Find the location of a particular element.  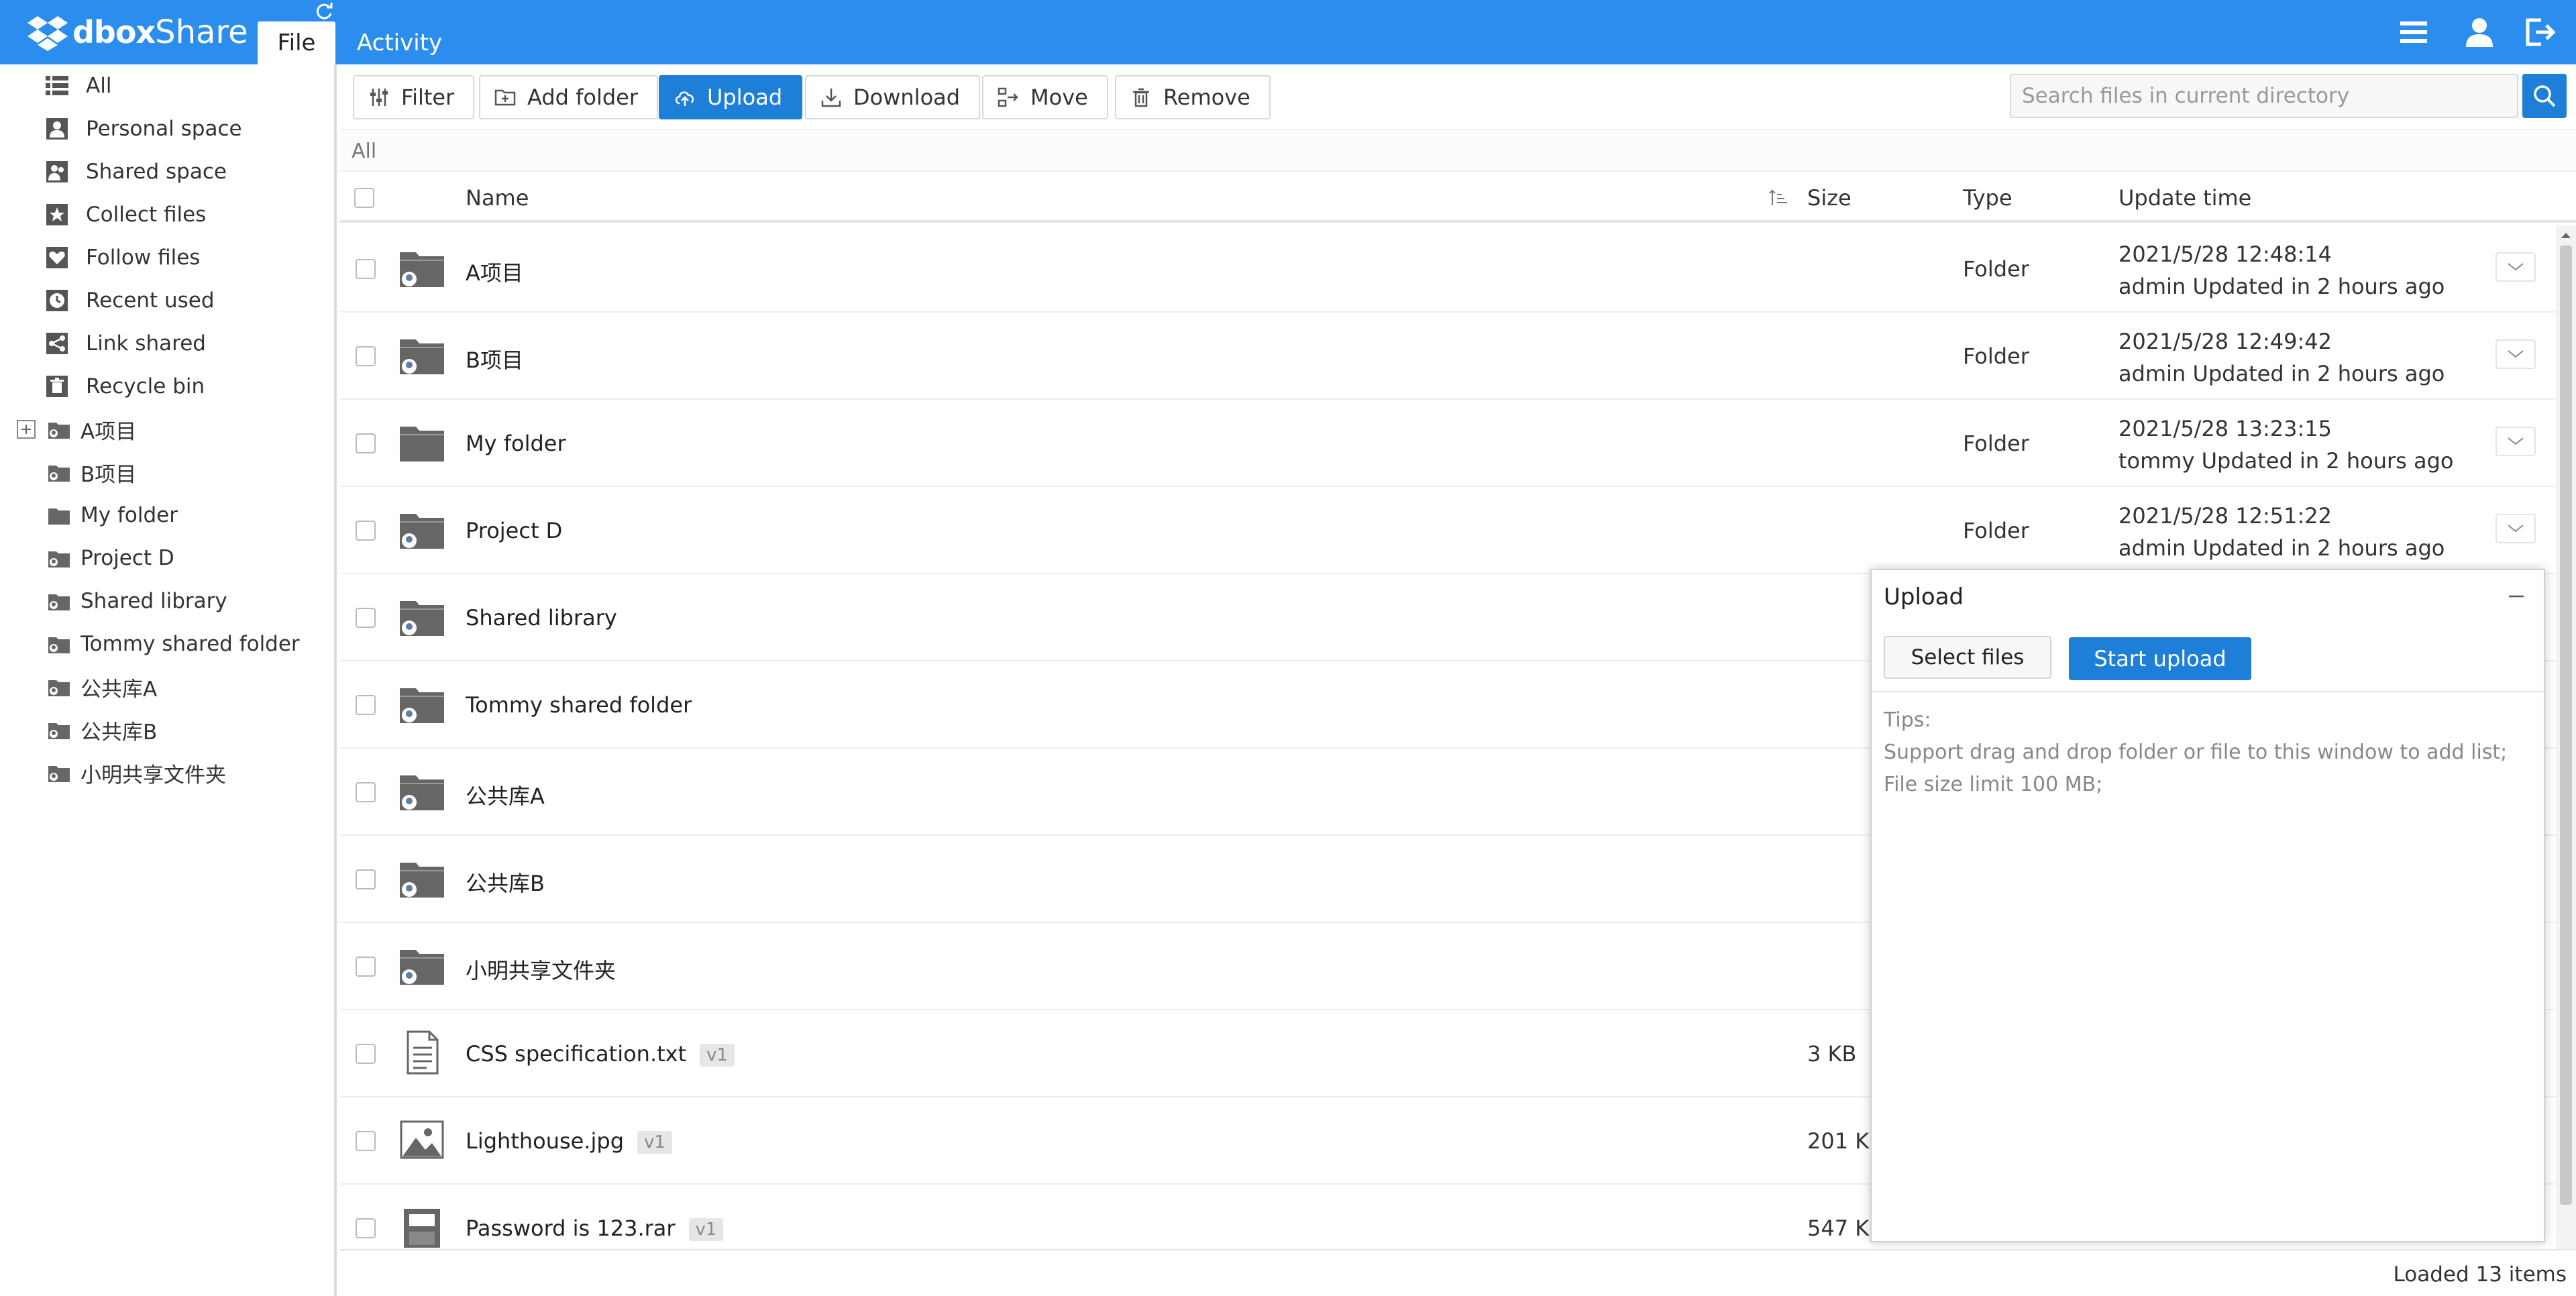

select-all-checkbox is located at coordinates (364, 198).